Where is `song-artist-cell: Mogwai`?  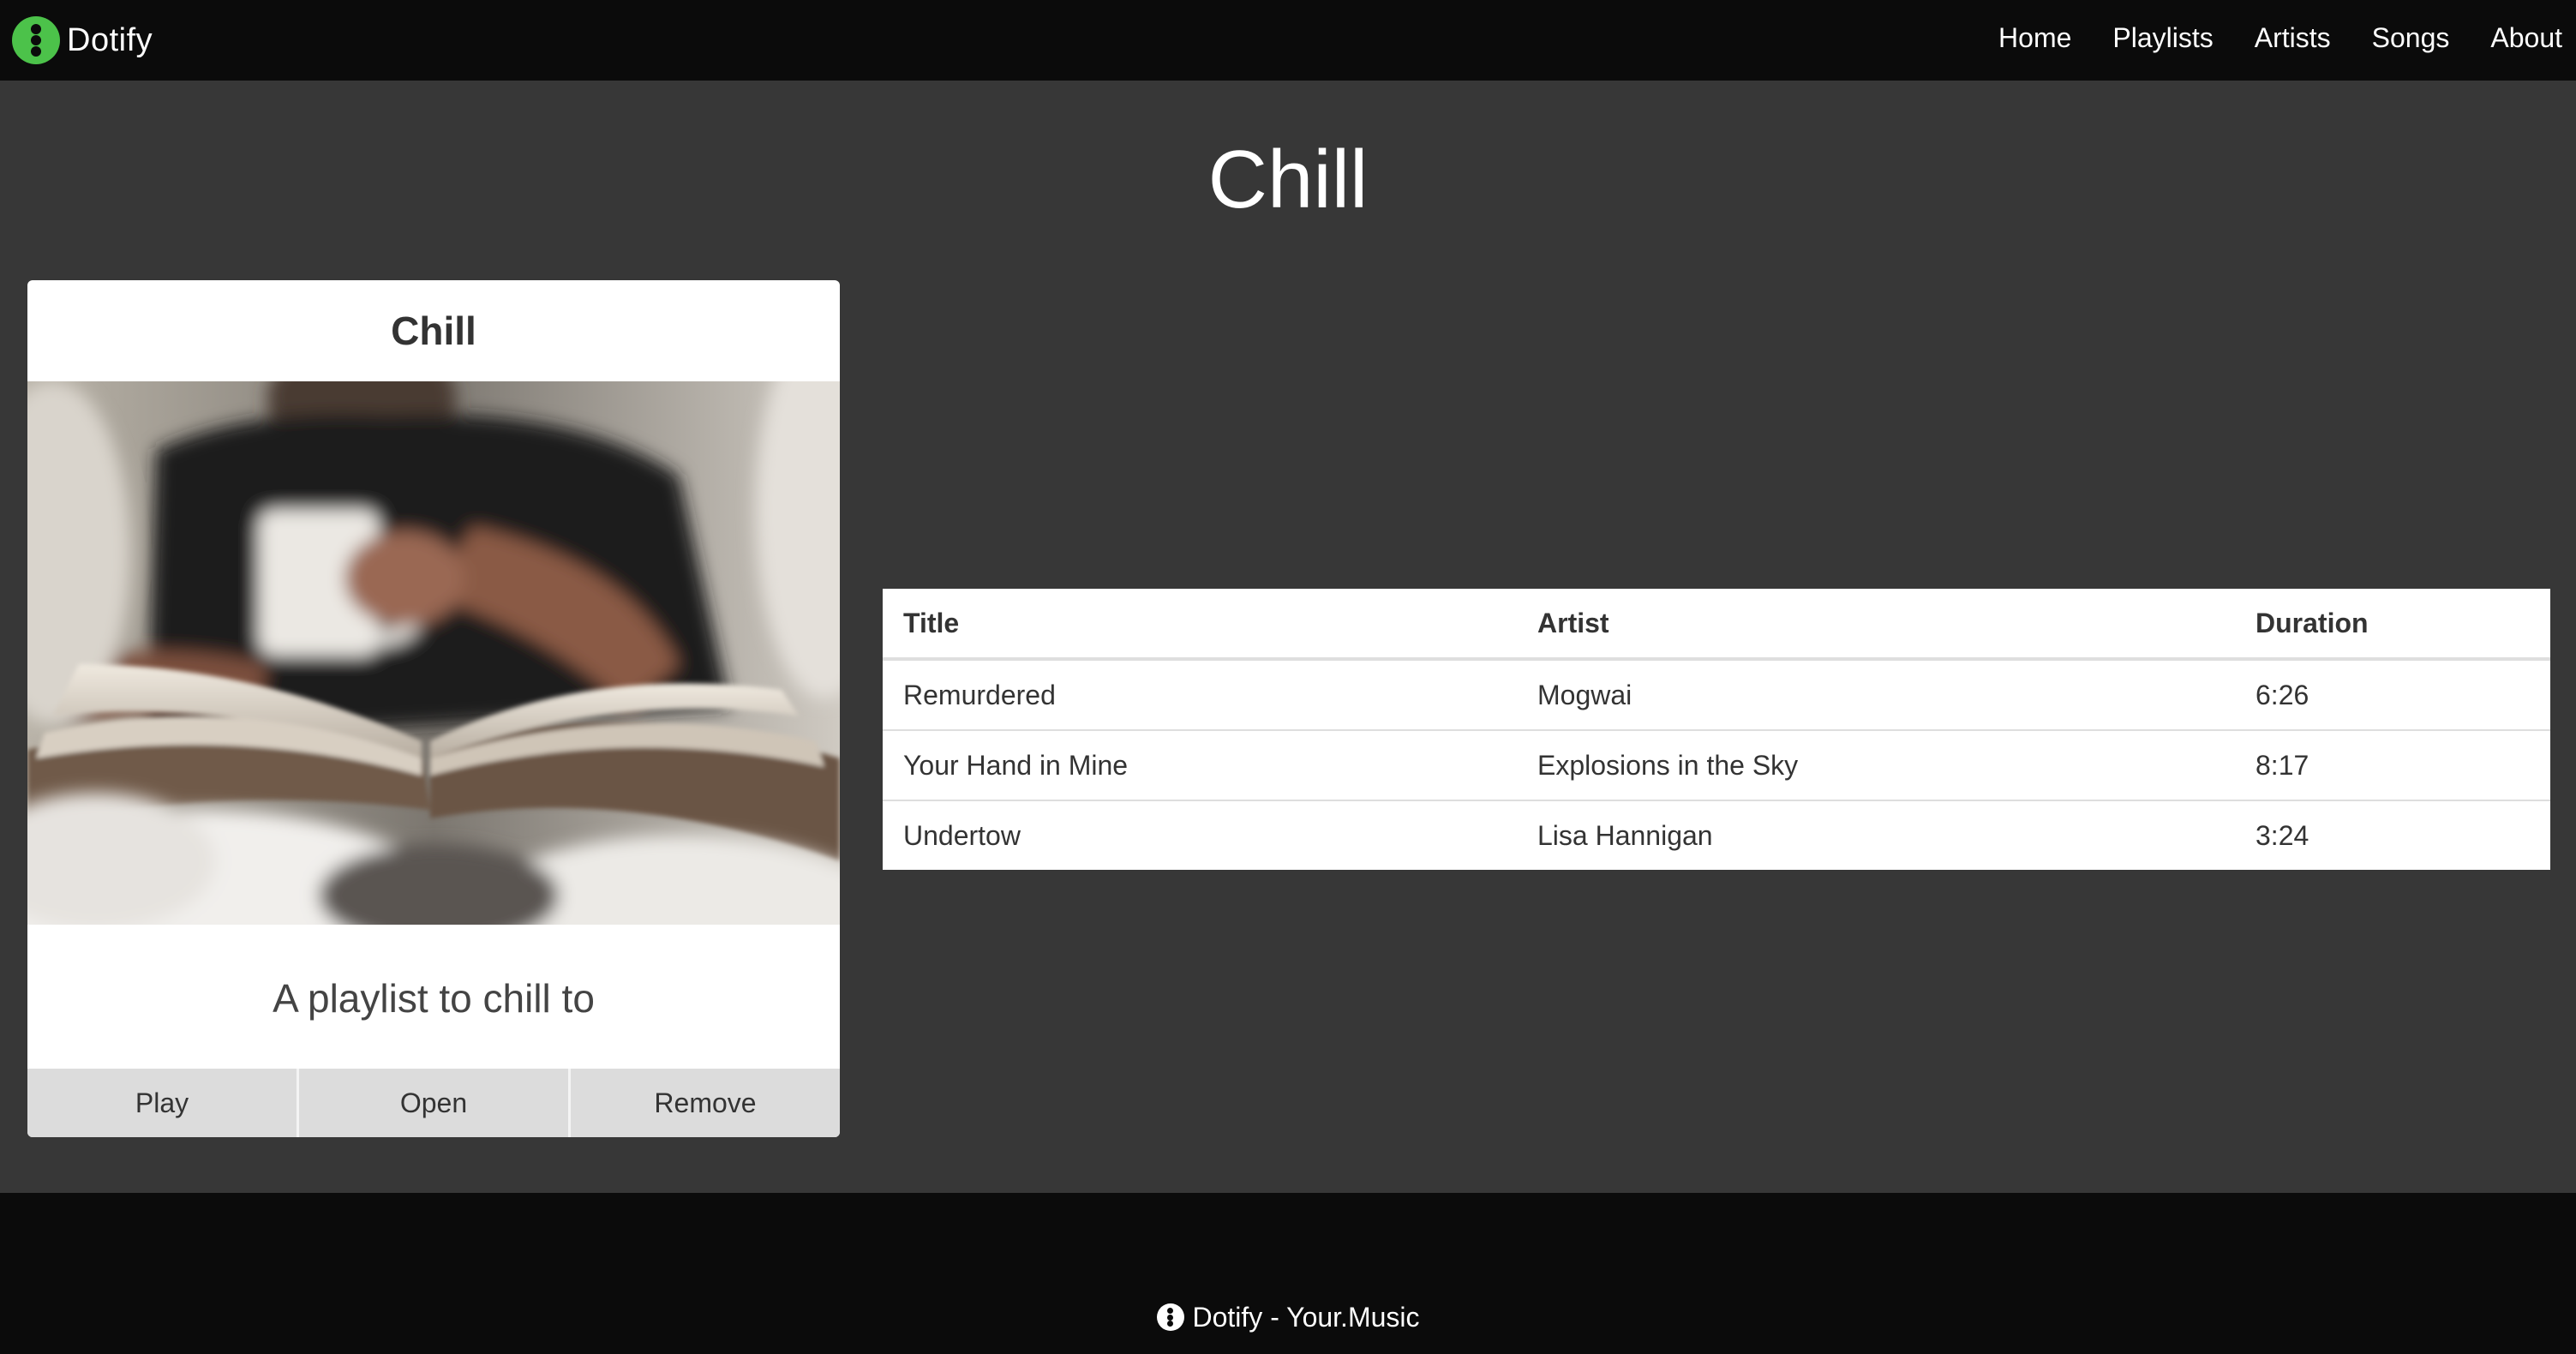
song-artist-cell: Mogwai is located at coordinates (1584, 694).